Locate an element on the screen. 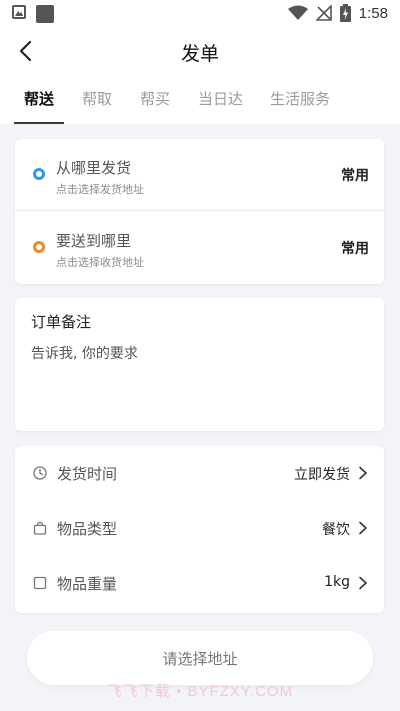  select-address-button: 请选择地址 is located at coordinates (200, 658).